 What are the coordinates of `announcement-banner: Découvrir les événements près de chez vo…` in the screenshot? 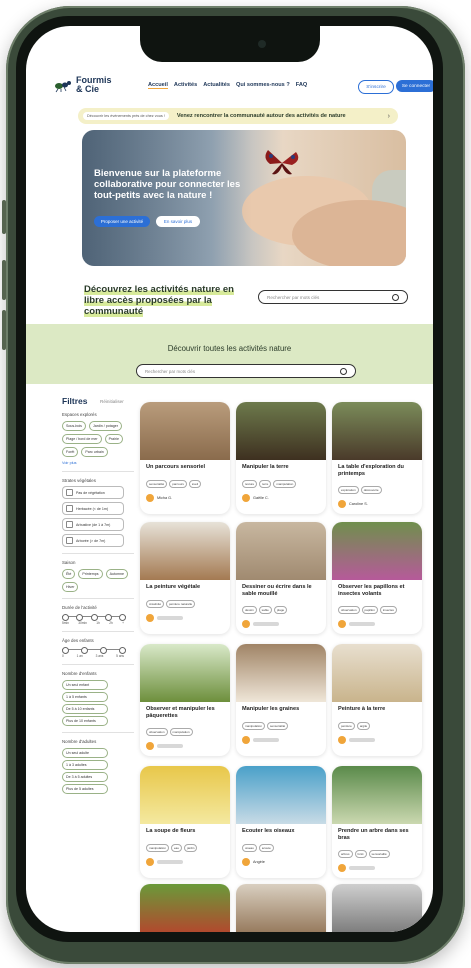 It's located at (238, 116).